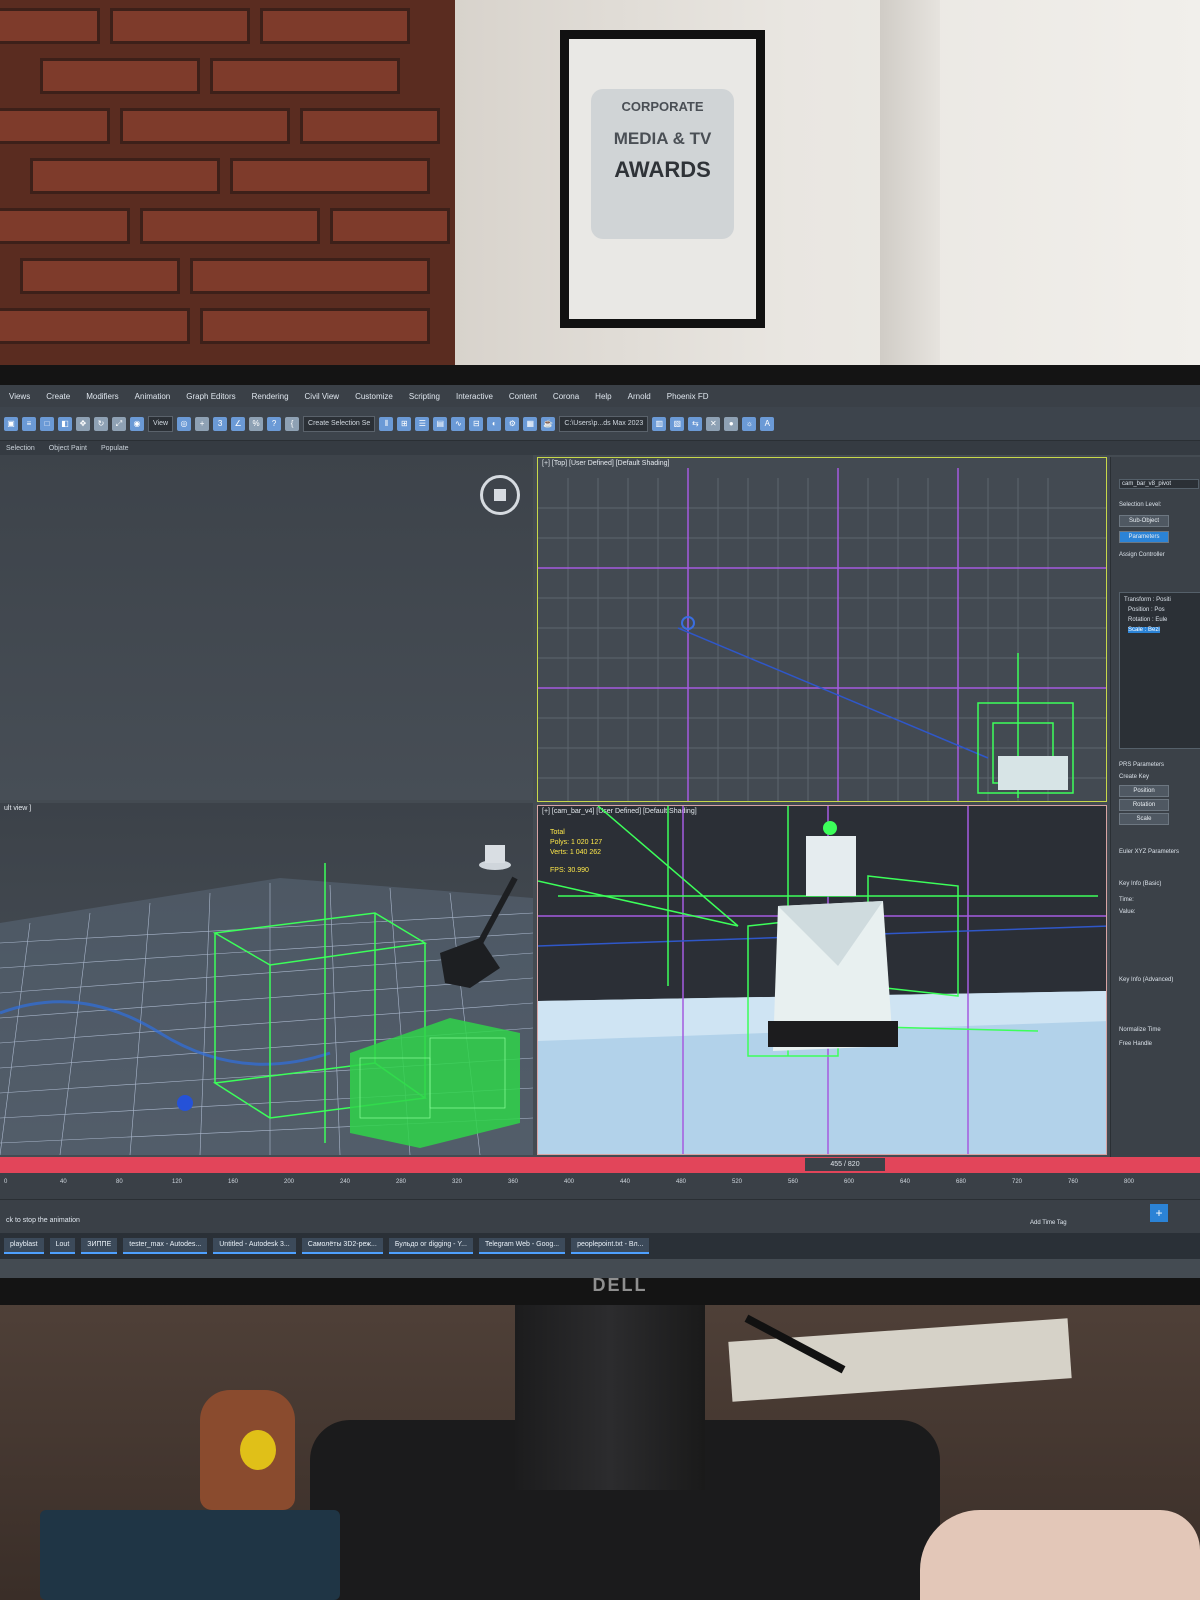 This screenshot has width=1200, height=1600. Describe the element at coordinates (688, 396) in the screenshot. I see `menu-phoenix-fd: Phoenix FD` at that location.